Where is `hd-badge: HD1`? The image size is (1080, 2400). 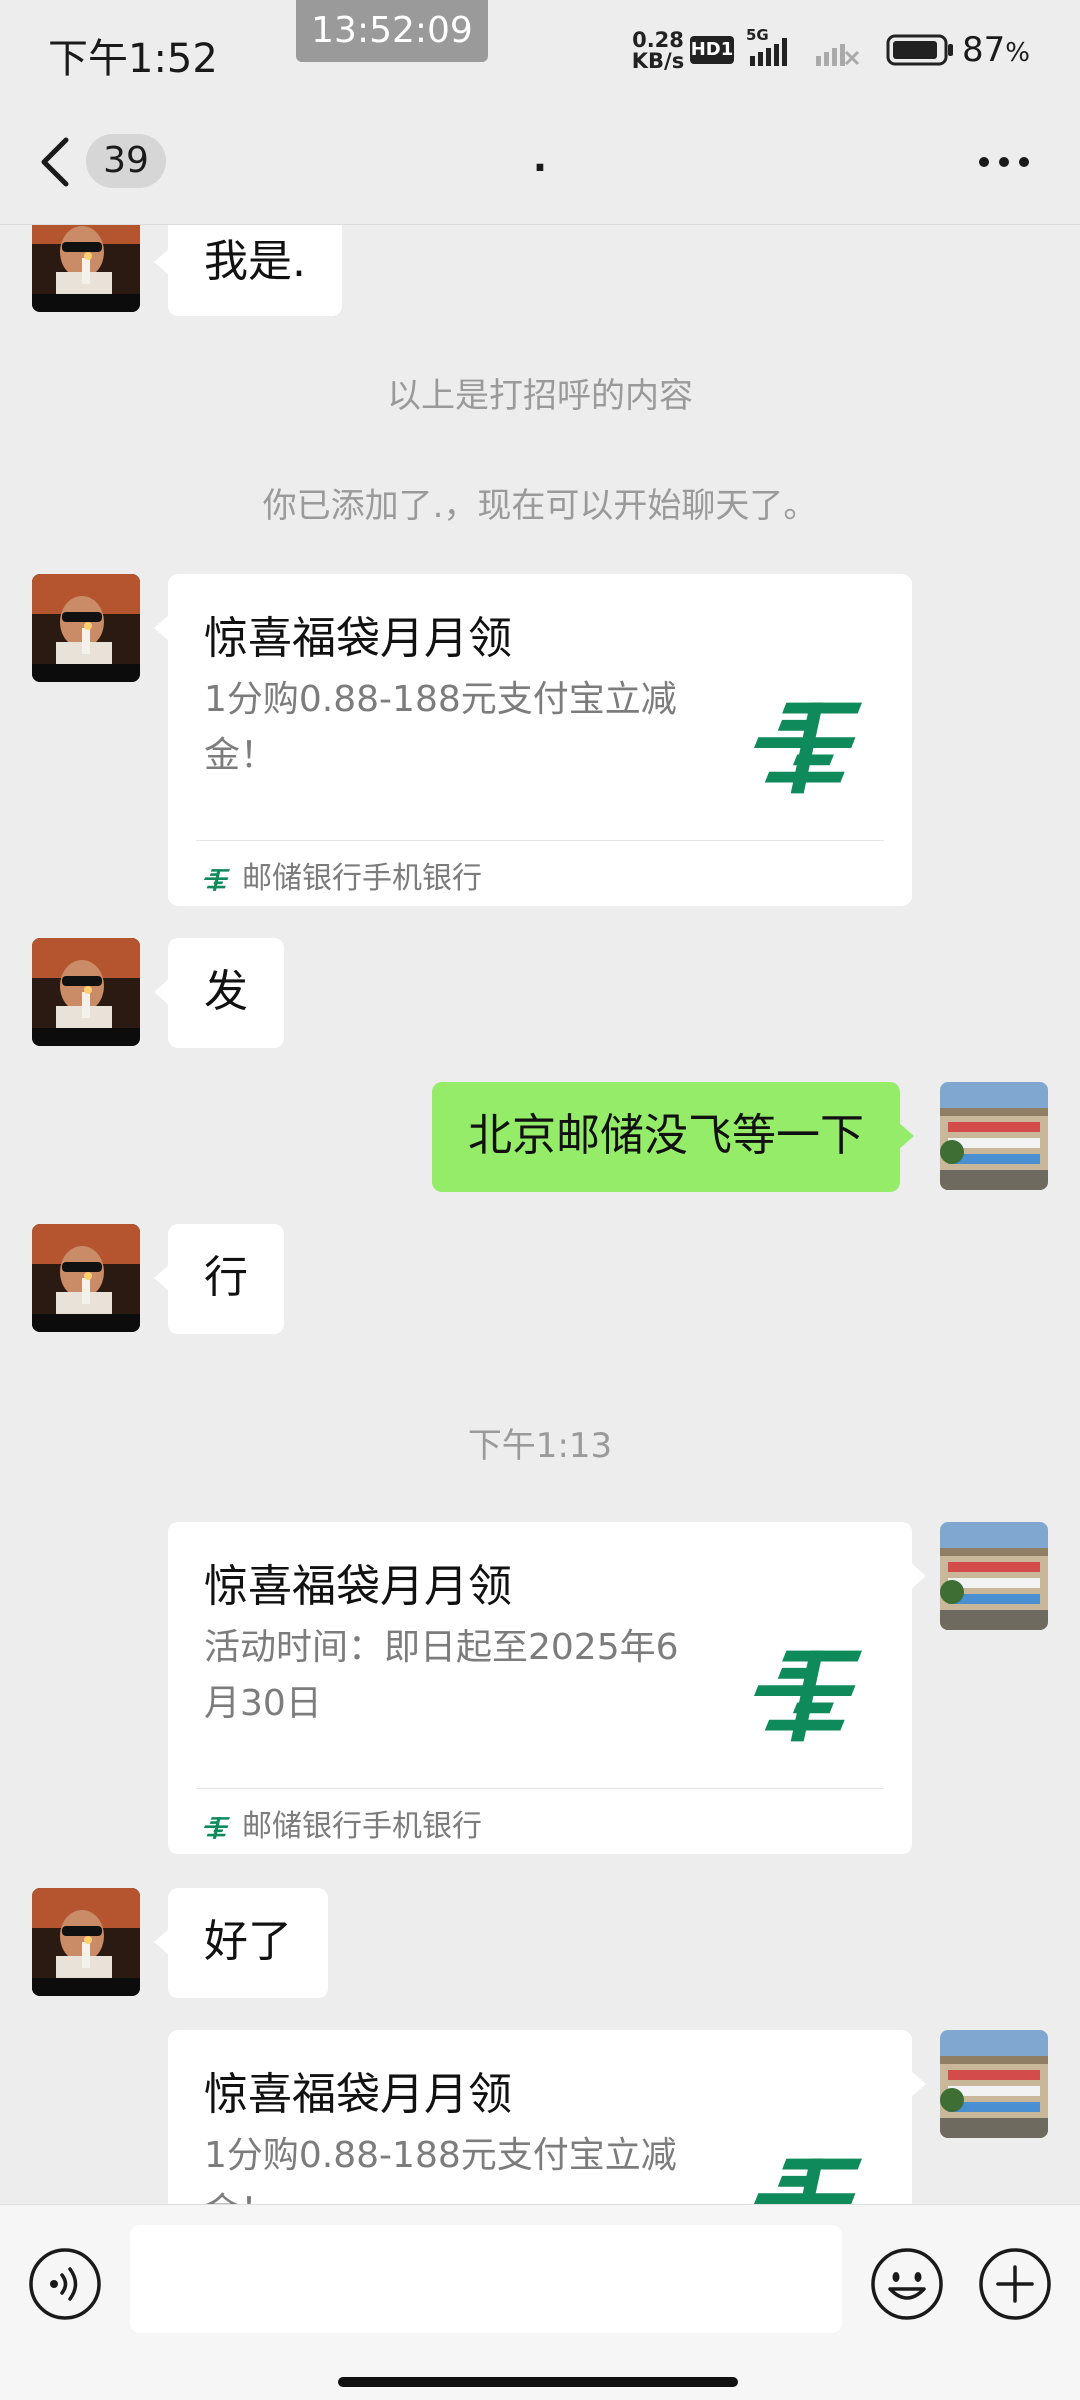 hd-badge: HD1 is located at coordinates (712, 50).